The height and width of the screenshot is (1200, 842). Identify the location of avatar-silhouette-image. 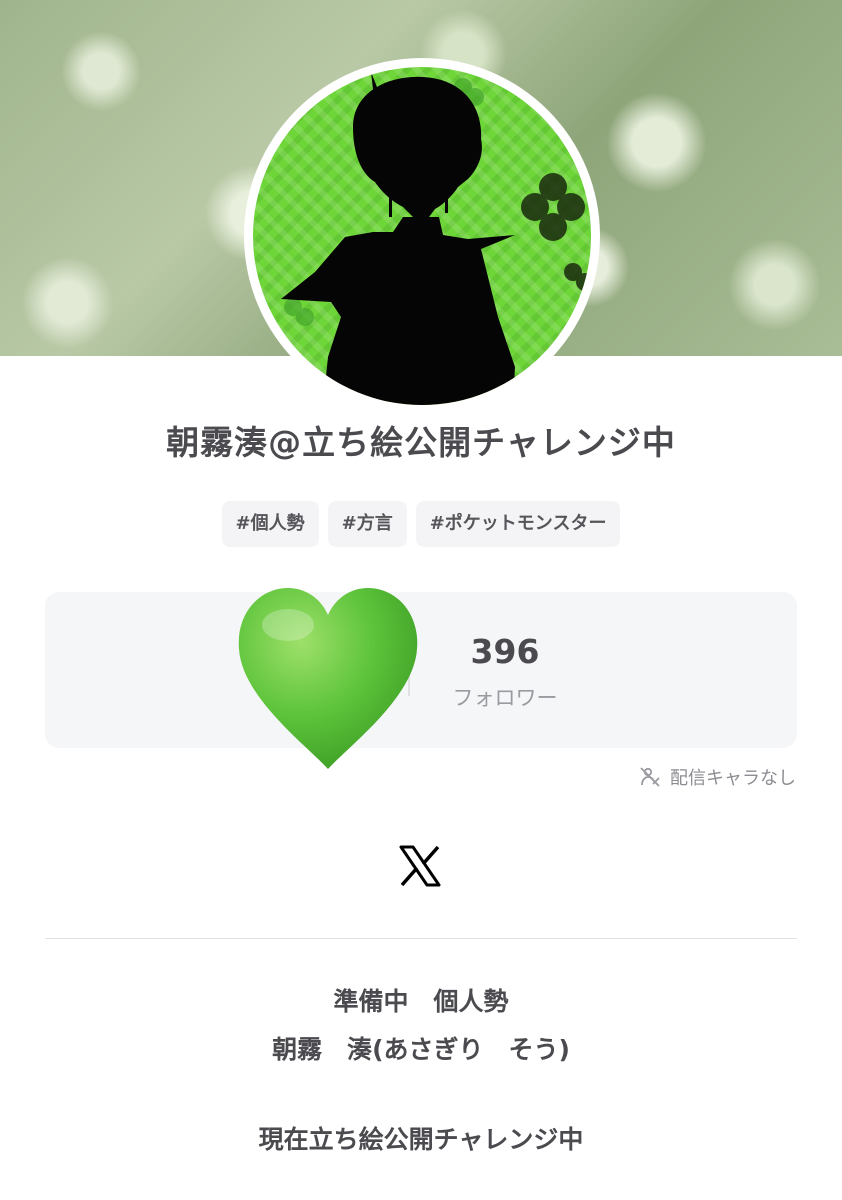
(422, 236).